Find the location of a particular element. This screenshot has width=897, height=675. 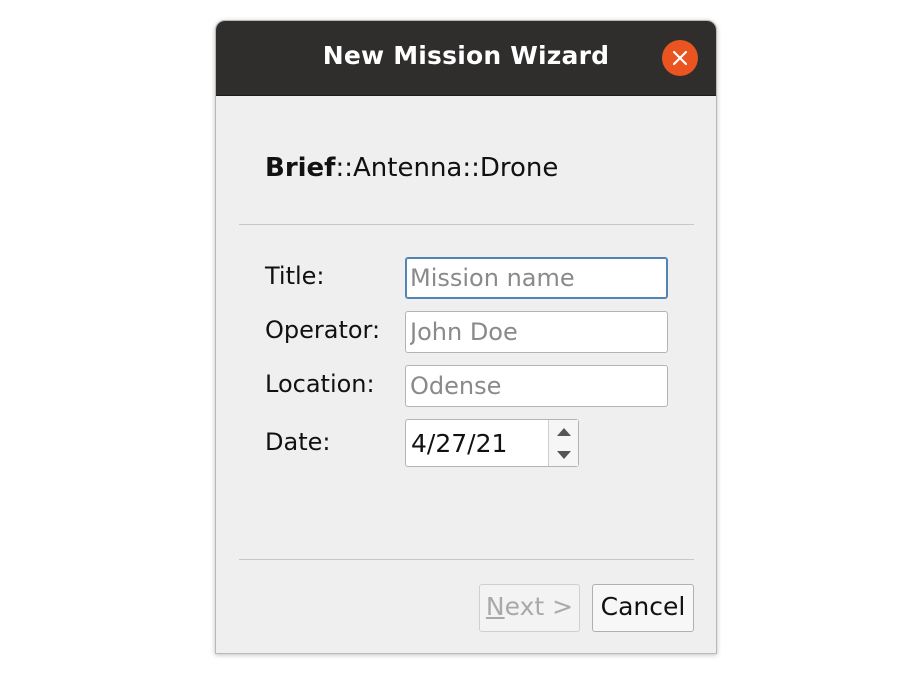

title-input is located at coordinates (536, 278).